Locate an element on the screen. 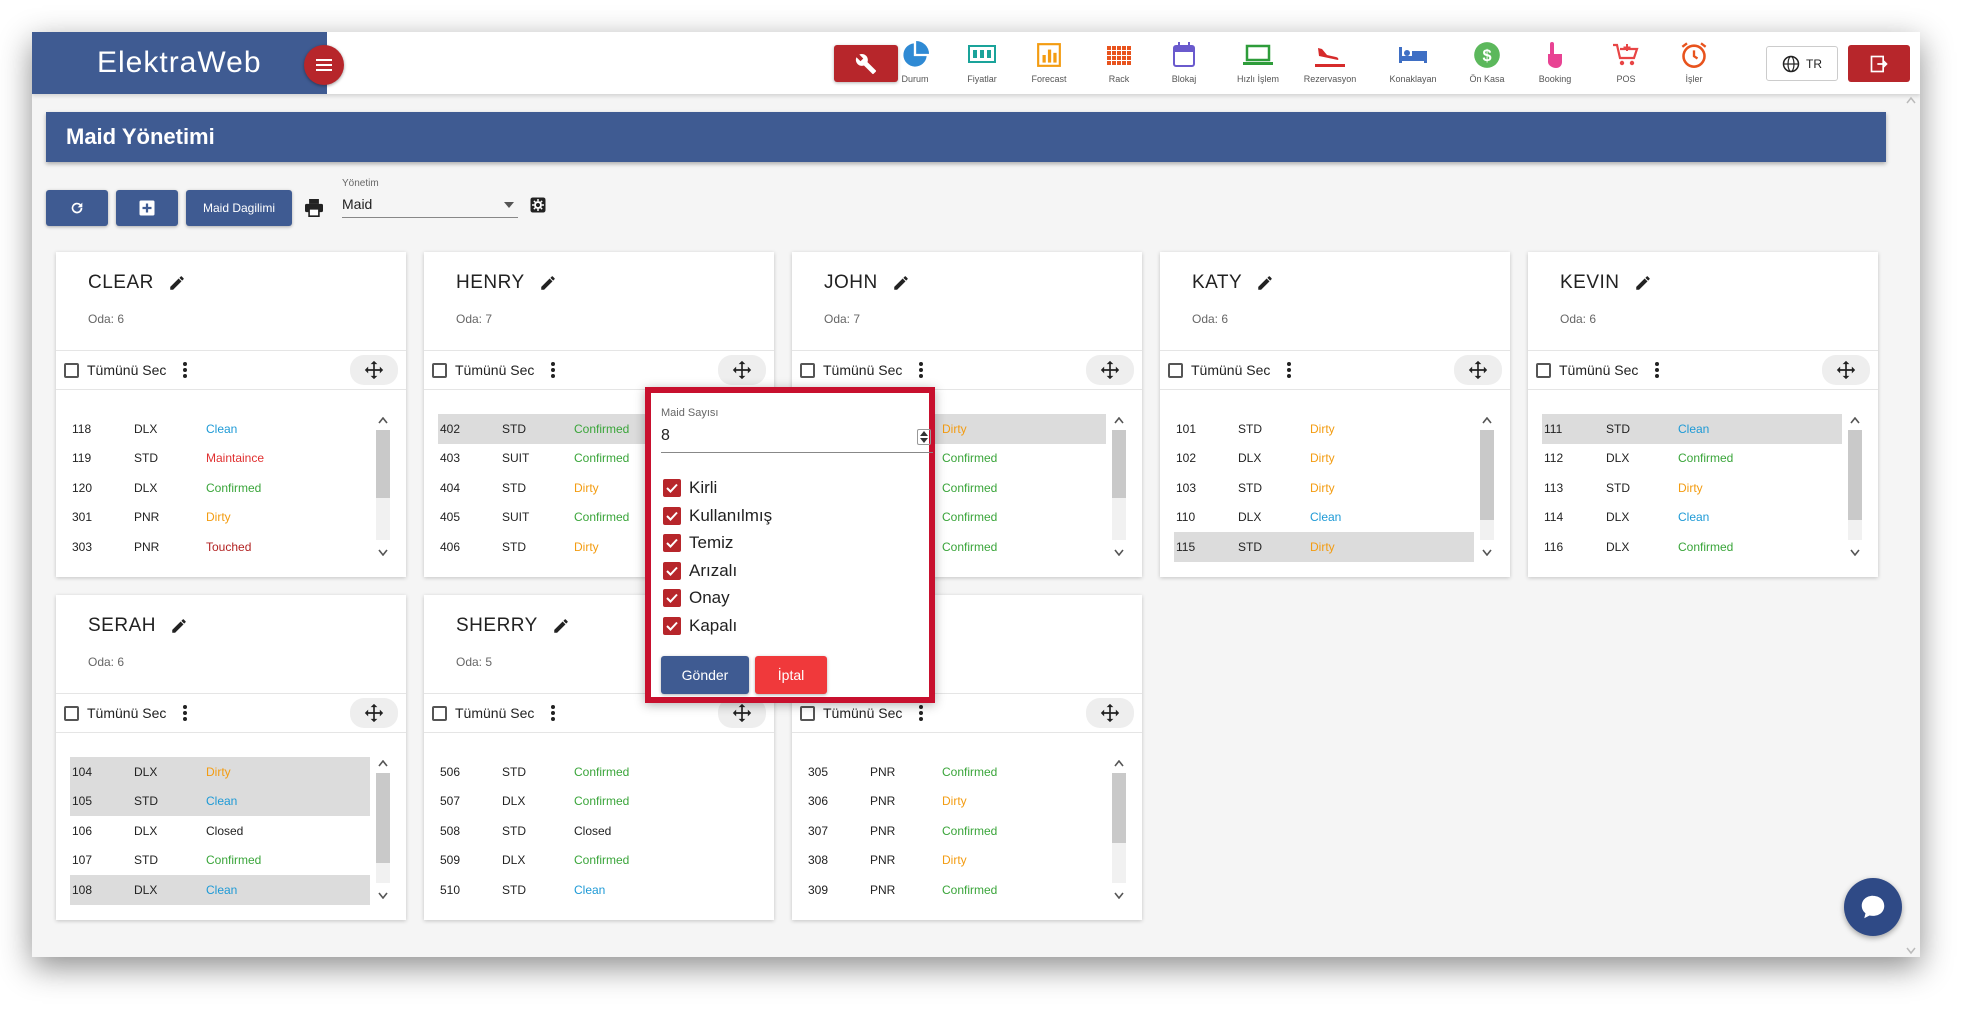 This screenshot has height=1019, width=1983. page-scrollbar is located at coordinates (1911, 525).